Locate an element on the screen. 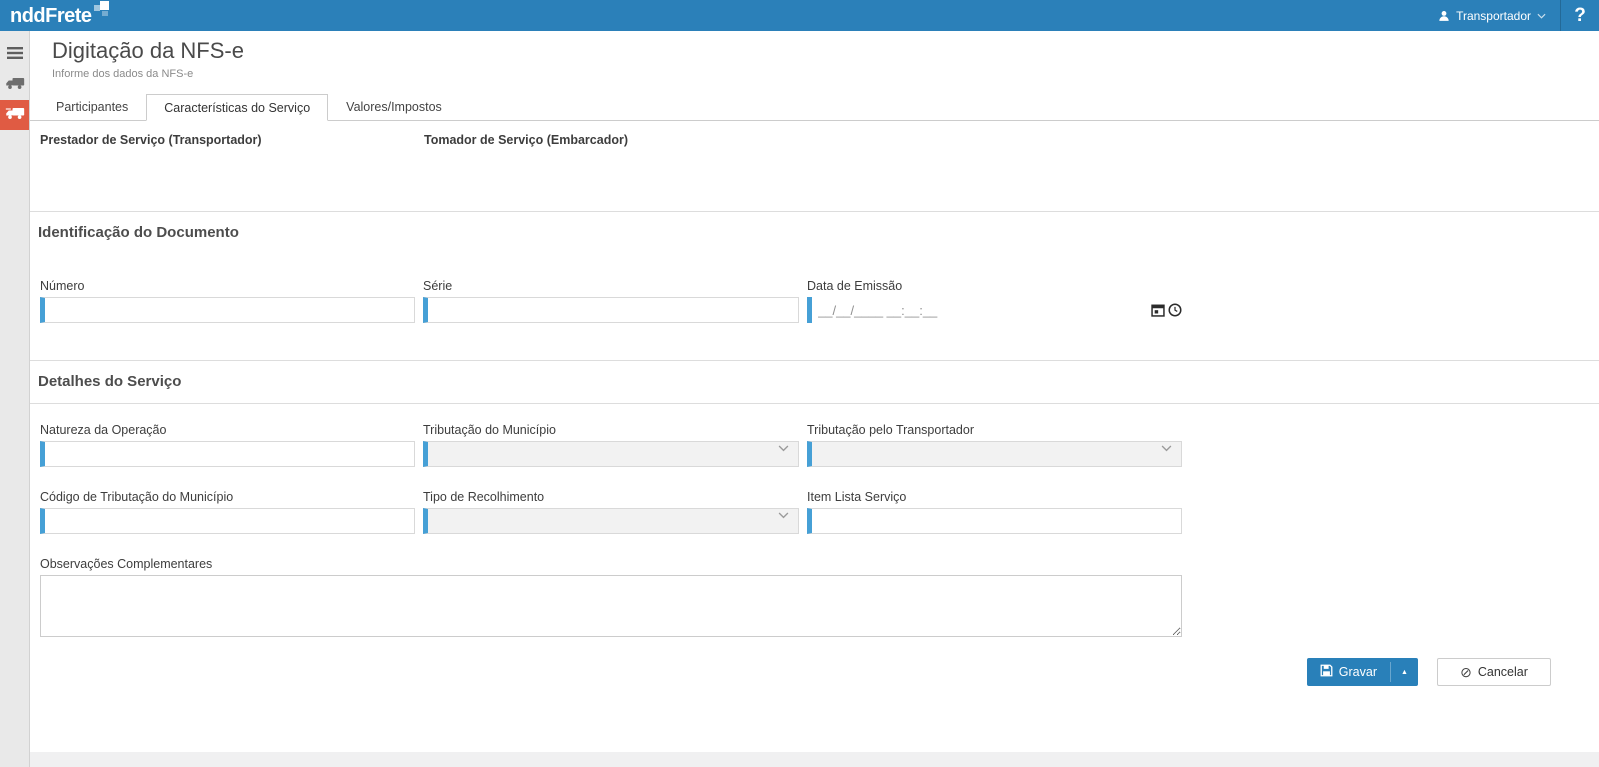 The image size is (1599, 767). user-menu-label: Transportador is located at coordinates (1493, 15).